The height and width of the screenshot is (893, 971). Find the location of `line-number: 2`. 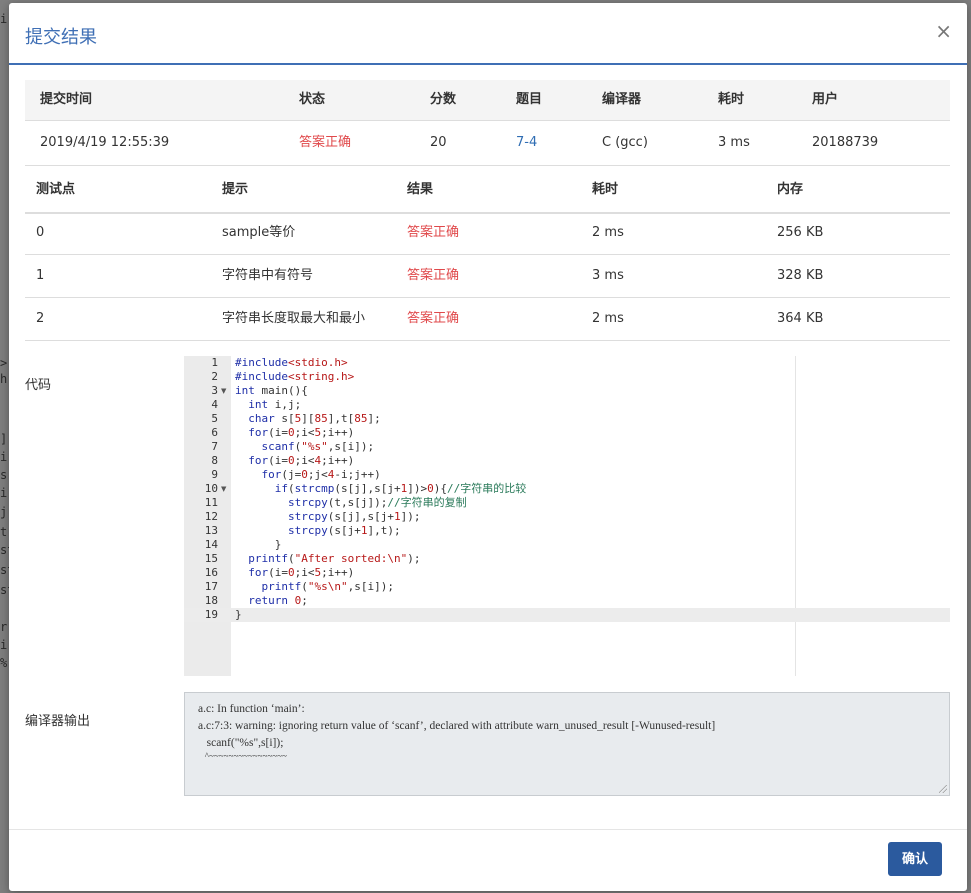

line-number: 2 is located at coordinates (214, 376).